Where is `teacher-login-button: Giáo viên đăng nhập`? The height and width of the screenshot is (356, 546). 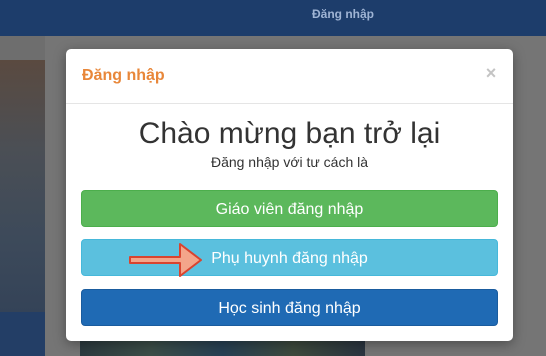
teacher-login-button: Giáo viên đăng nhập is located at coordinates (289, 208).